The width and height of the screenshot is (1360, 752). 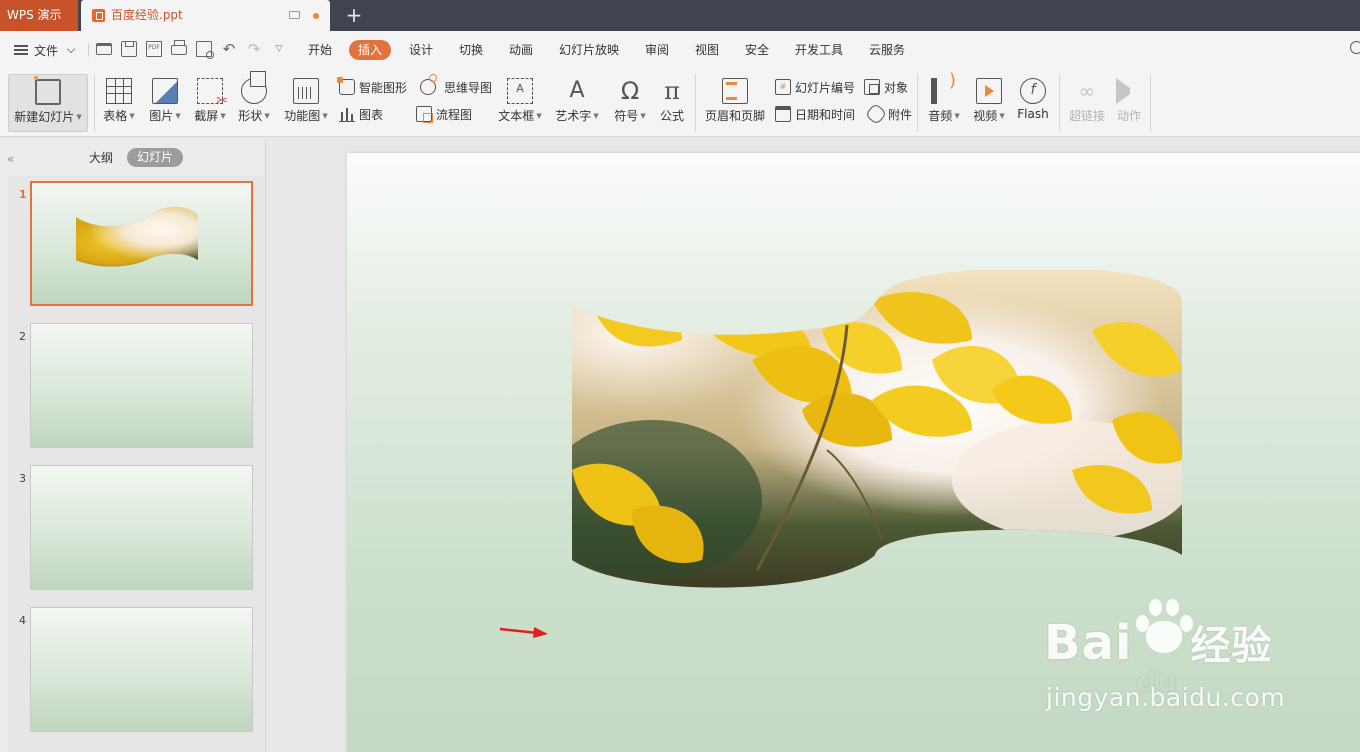 What do you see at coordinates (589, 50) in the screenshot?
I see `tab-slideshow: 幻灯片放映` at bounding box center [589, 50].